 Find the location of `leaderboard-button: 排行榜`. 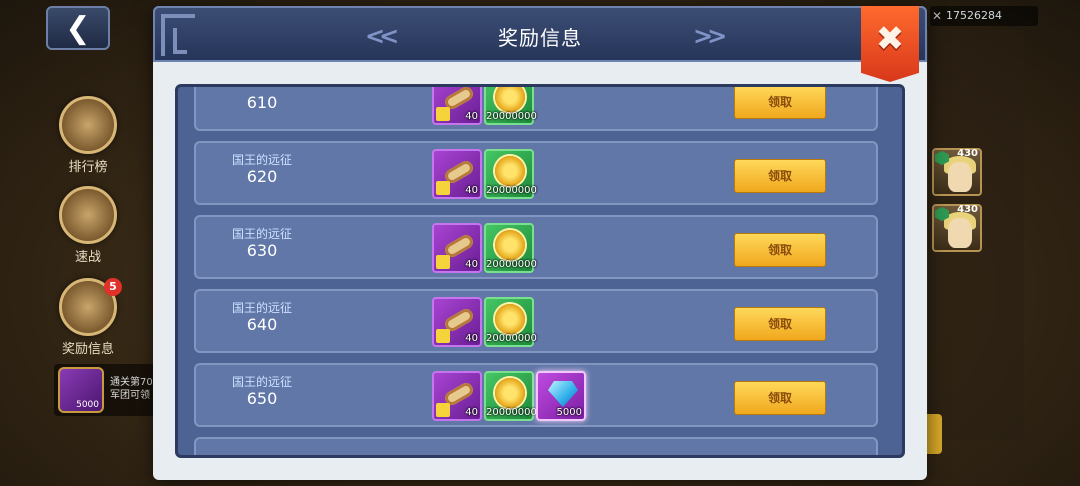

leaderboard-button: 排行榜 is located at coordinates (88, 135).